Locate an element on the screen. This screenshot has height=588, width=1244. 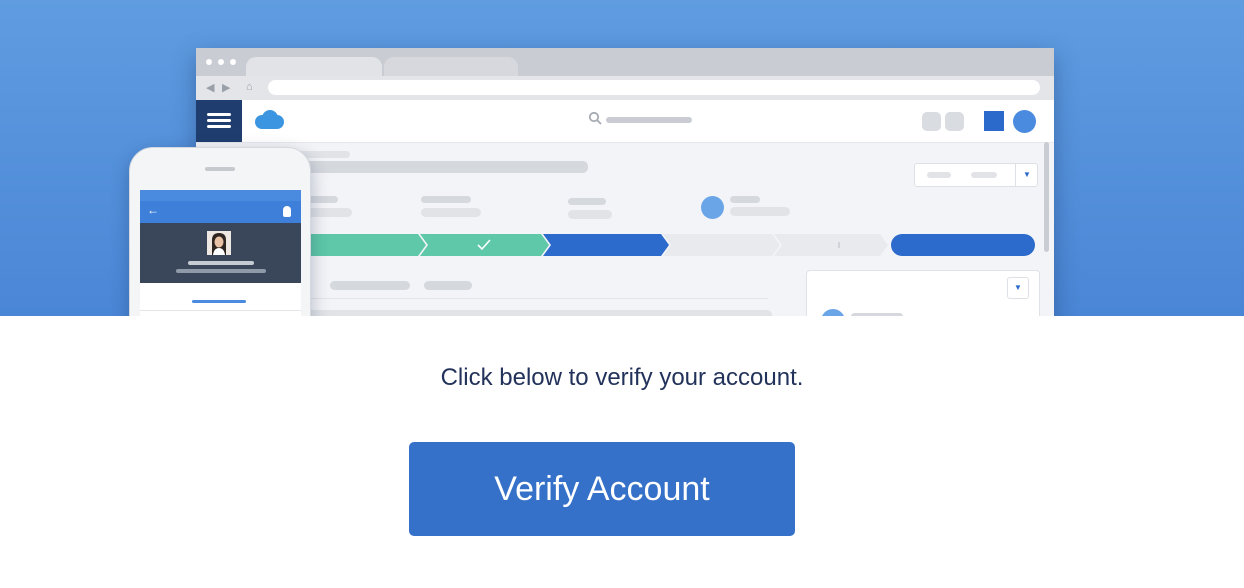
title-placeholder is located at coordinates (437, 167).